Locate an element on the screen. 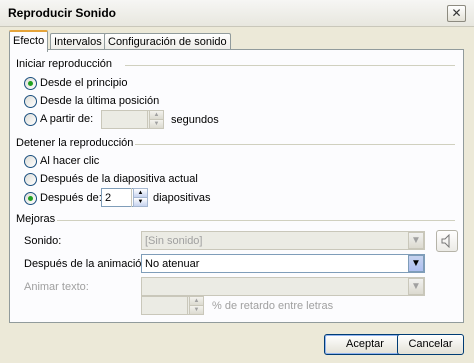  close-icon: ✕ is located at coordinates (456, 13).